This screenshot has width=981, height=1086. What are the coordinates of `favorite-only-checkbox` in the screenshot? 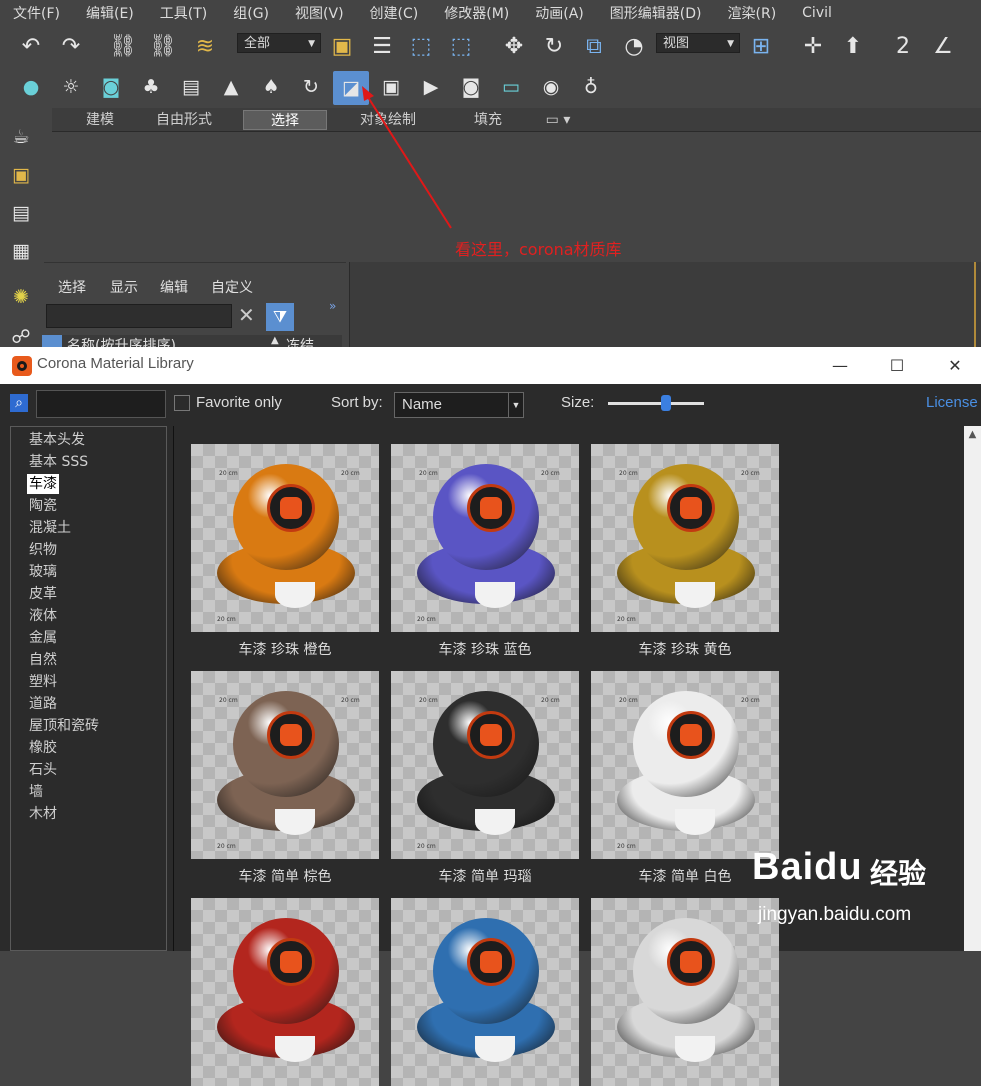 It's located at (182, 403).